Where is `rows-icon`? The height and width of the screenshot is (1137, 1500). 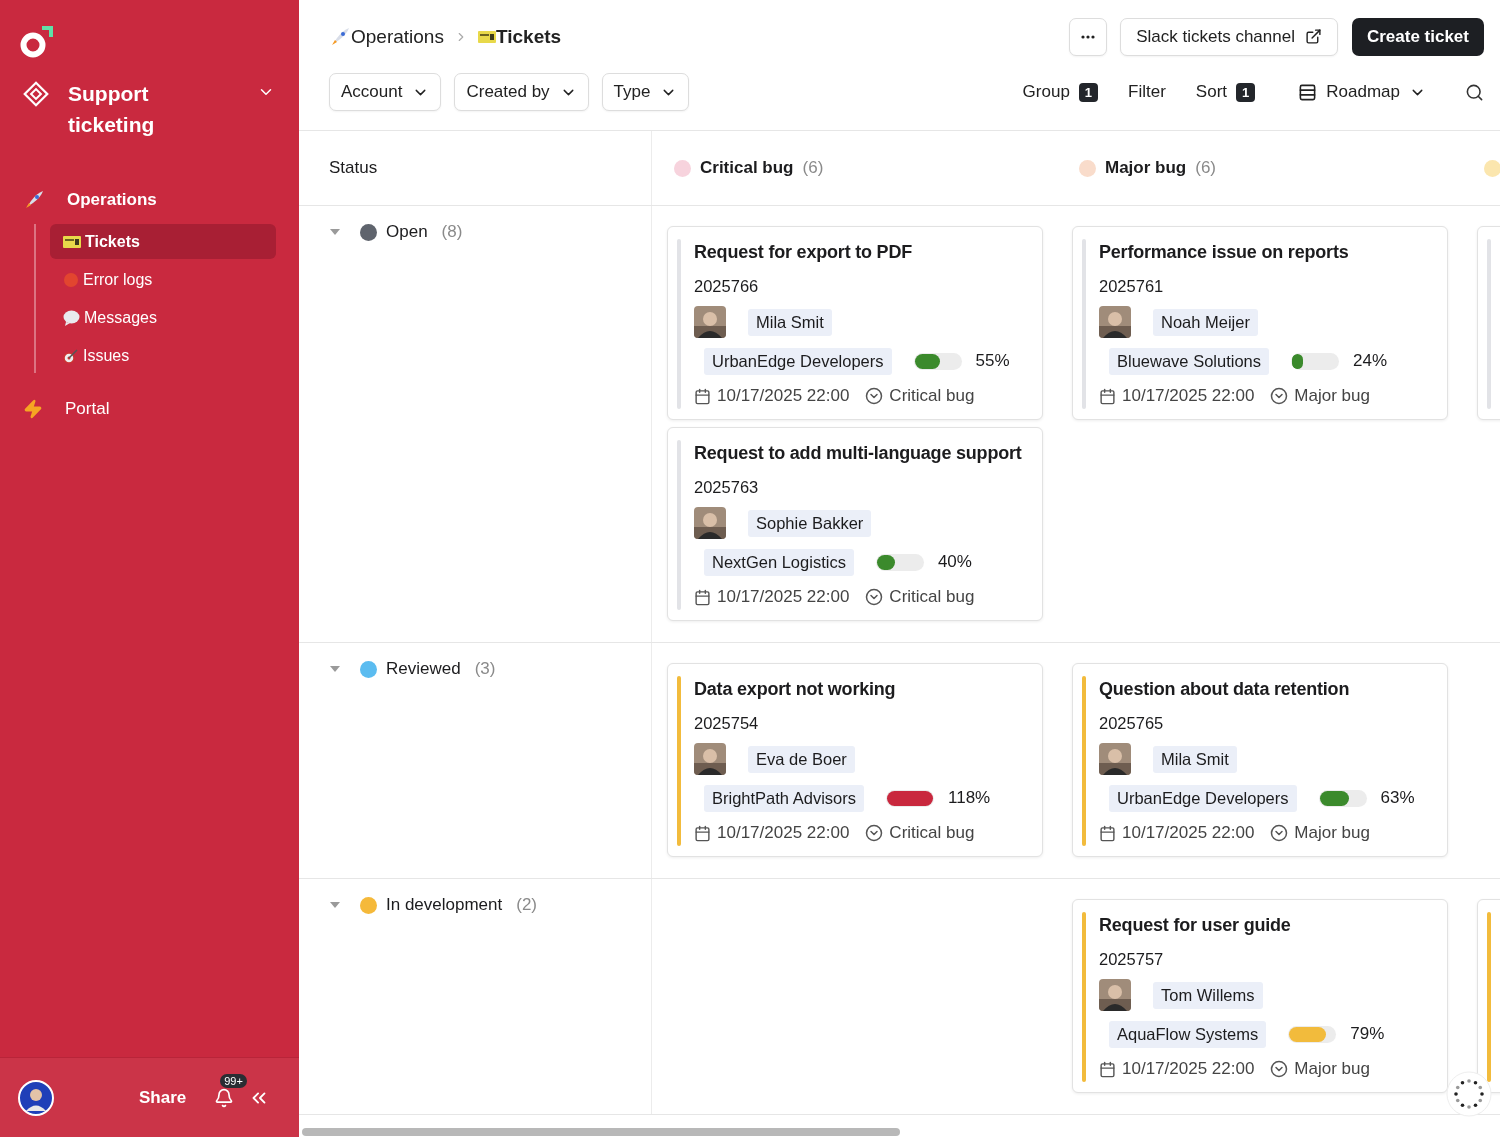 rows-icon is located at coordinates (1308, 92).